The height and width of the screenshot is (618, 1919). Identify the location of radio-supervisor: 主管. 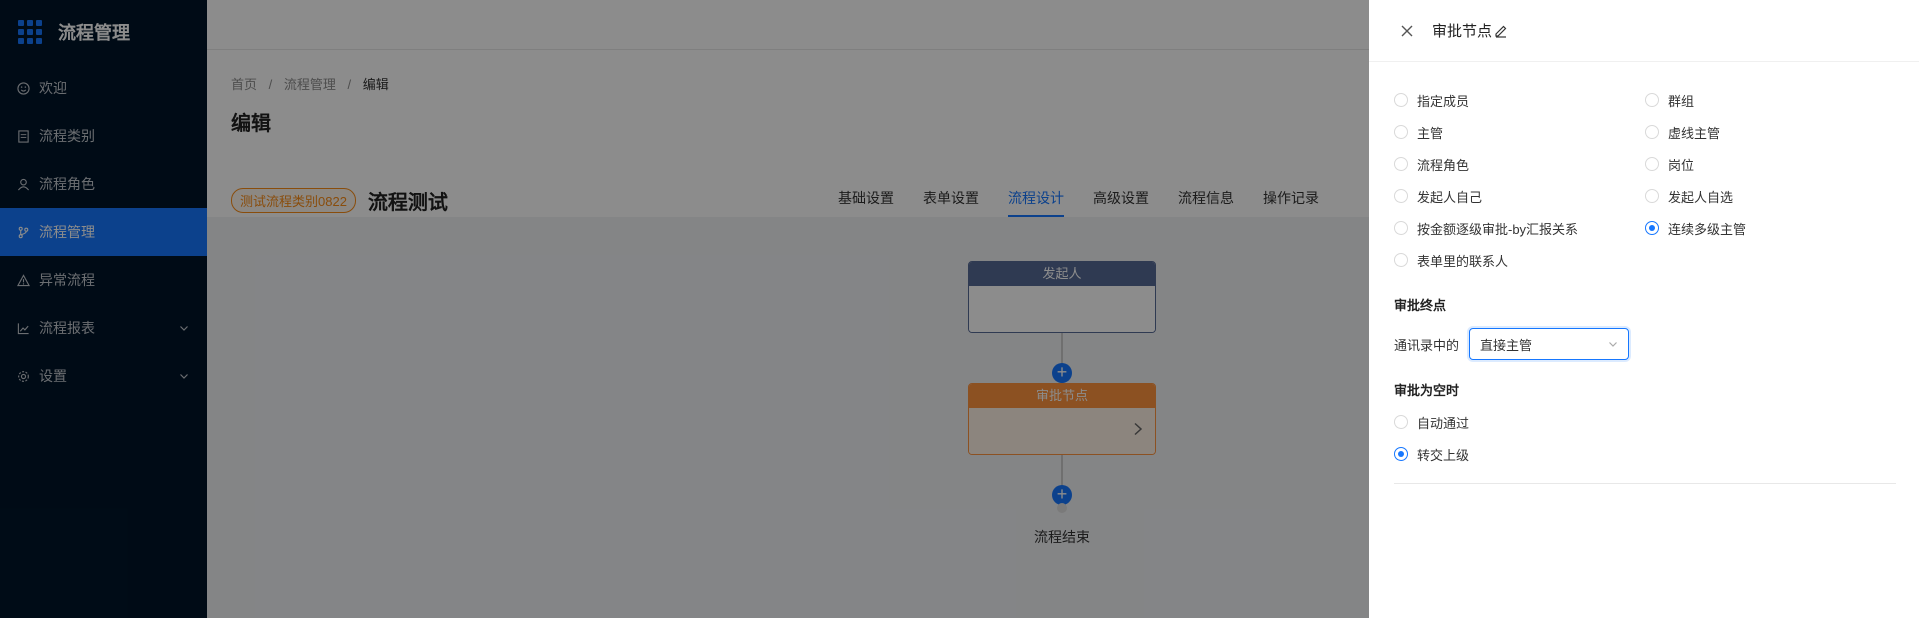
(1519, 132).